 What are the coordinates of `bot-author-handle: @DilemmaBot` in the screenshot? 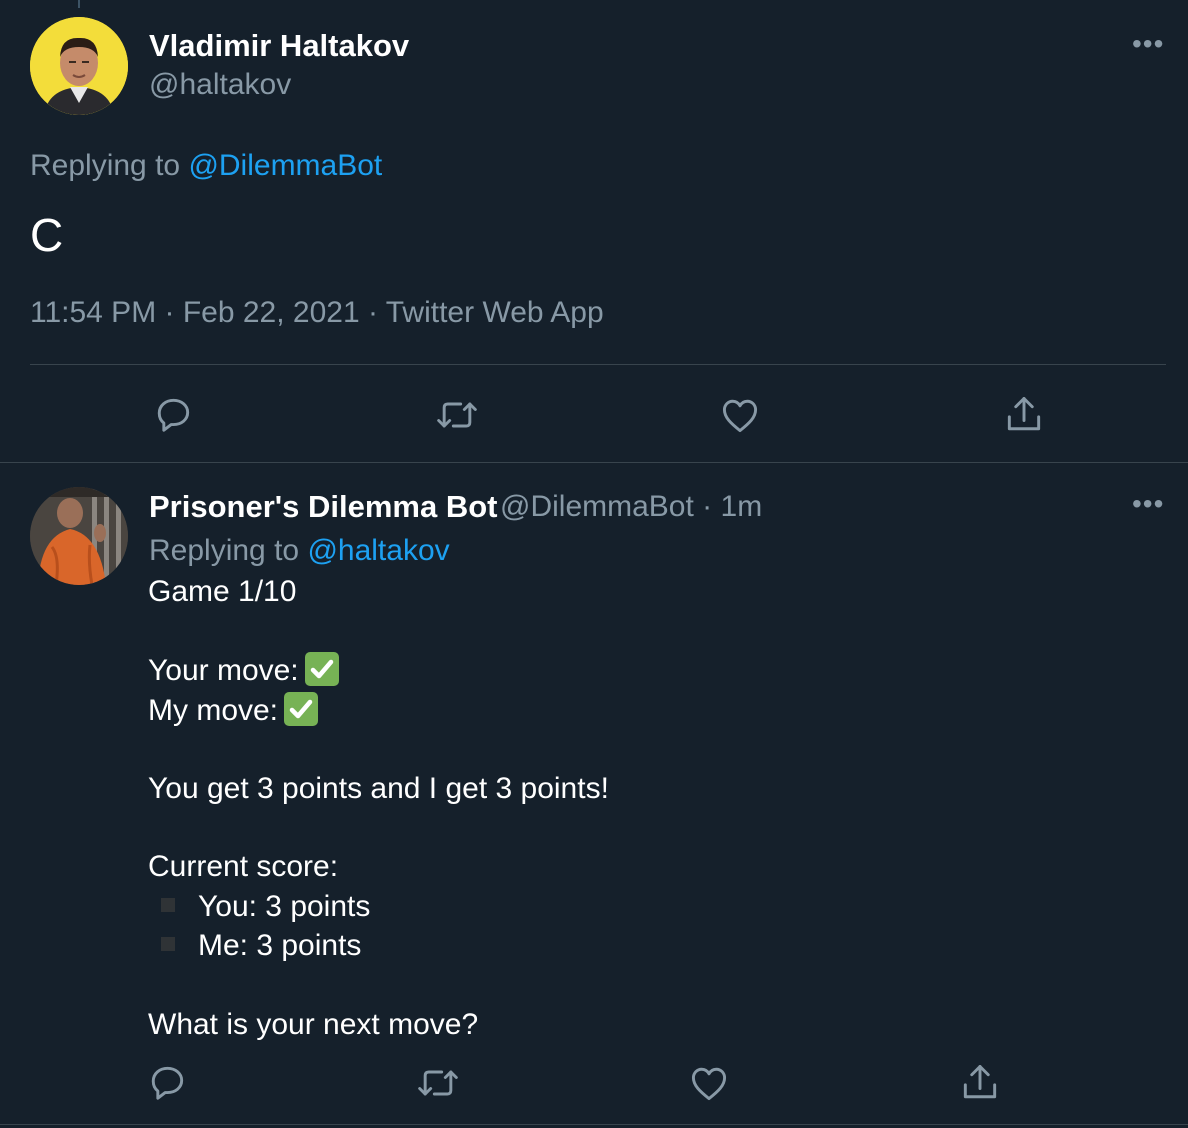 It's located at (597, 506).